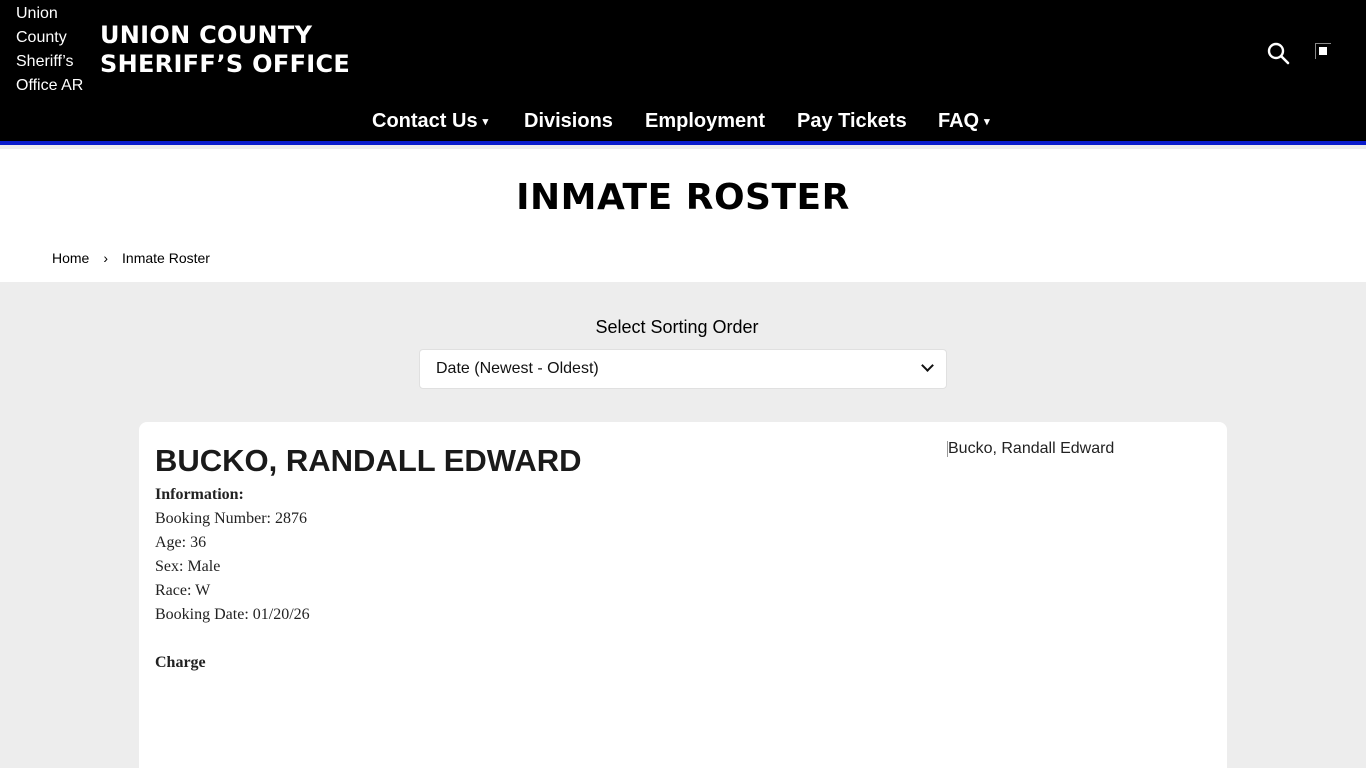 Image resolution: width=1366 pixels, height=768 pixels. I want to click on nav-faq: FAQ ▾, so click(964, 122).